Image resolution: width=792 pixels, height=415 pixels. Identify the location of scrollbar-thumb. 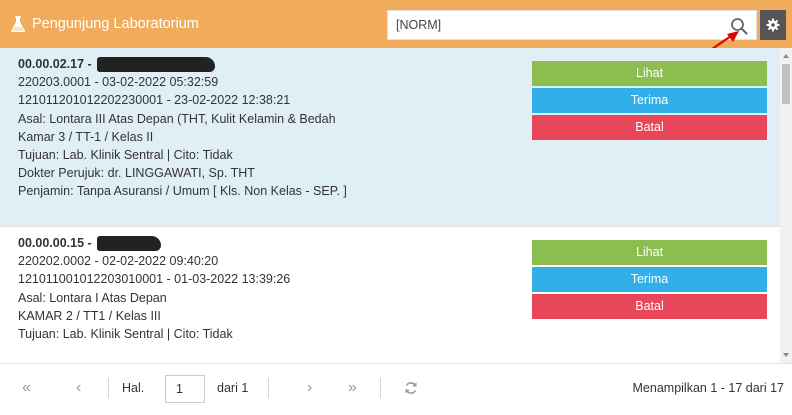
(786, 84).